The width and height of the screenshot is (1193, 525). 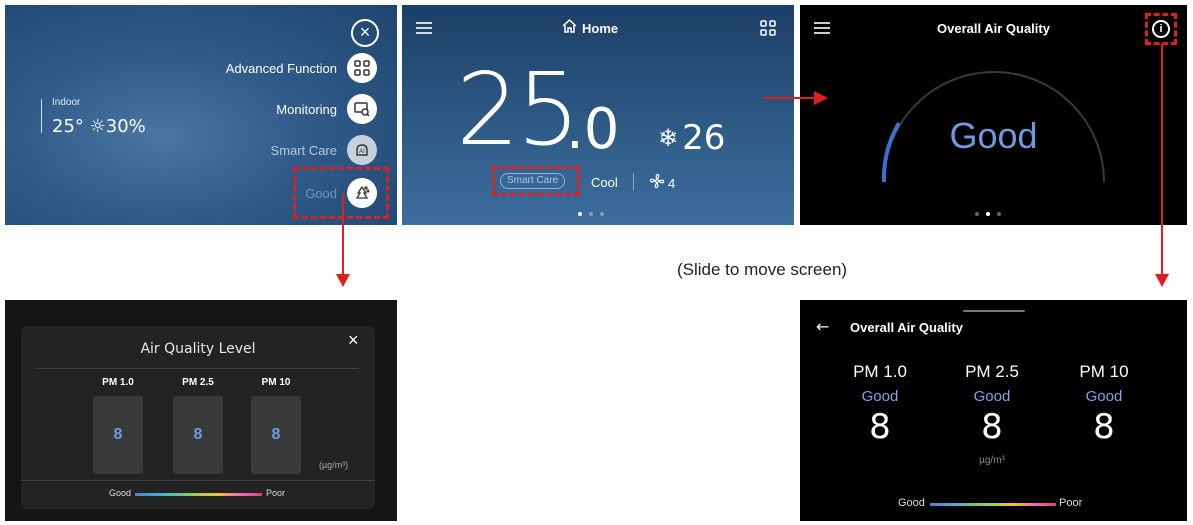 I want to click on mode-label: Cool, so click(x=604, y=182).